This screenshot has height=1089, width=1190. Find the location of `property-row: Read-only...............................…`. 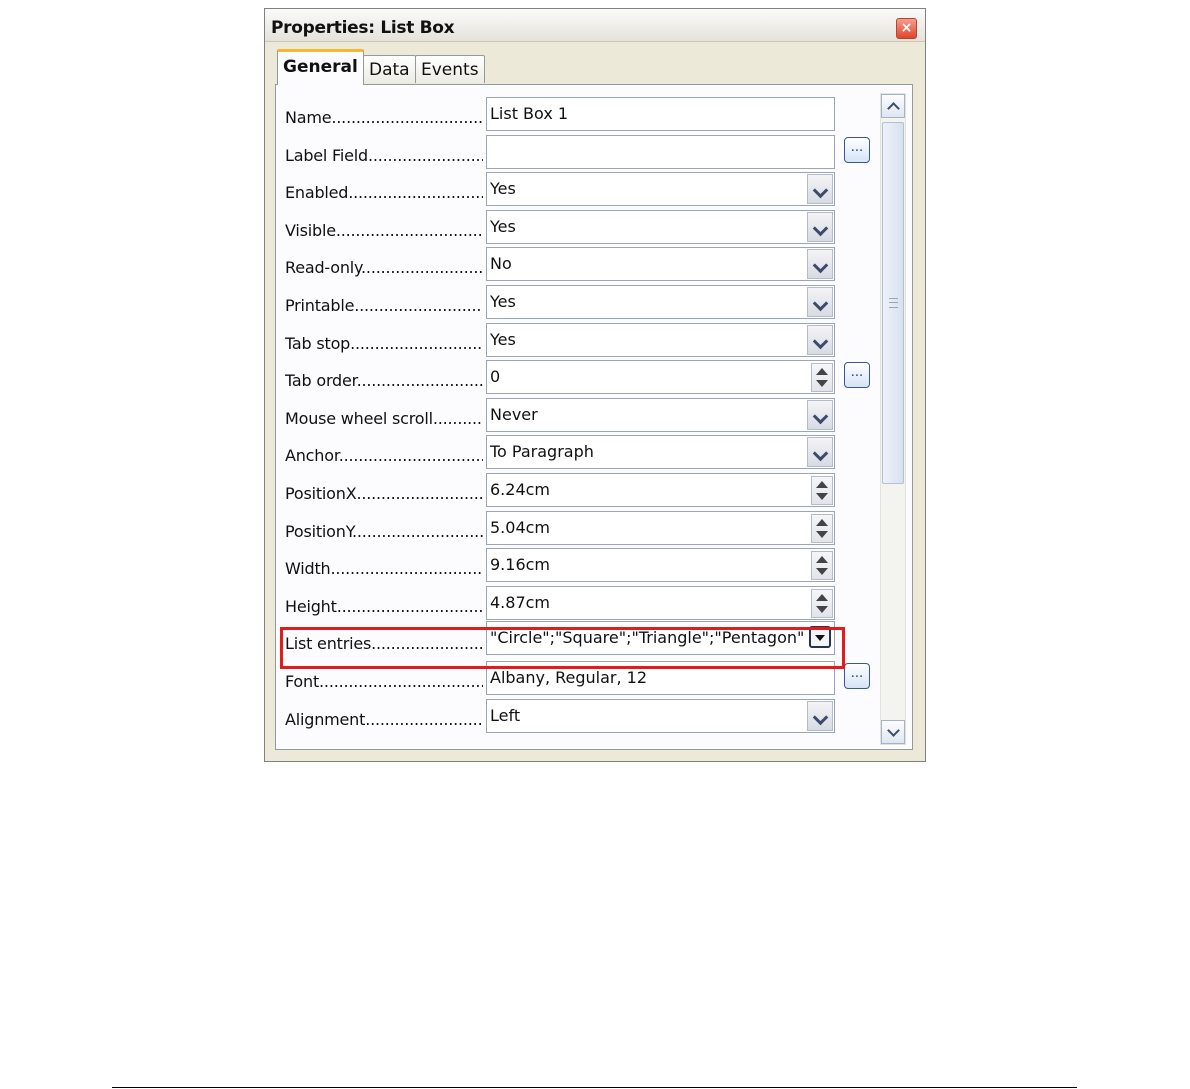

property-row: Read-only...............................… is located at coordinates (576, 265).